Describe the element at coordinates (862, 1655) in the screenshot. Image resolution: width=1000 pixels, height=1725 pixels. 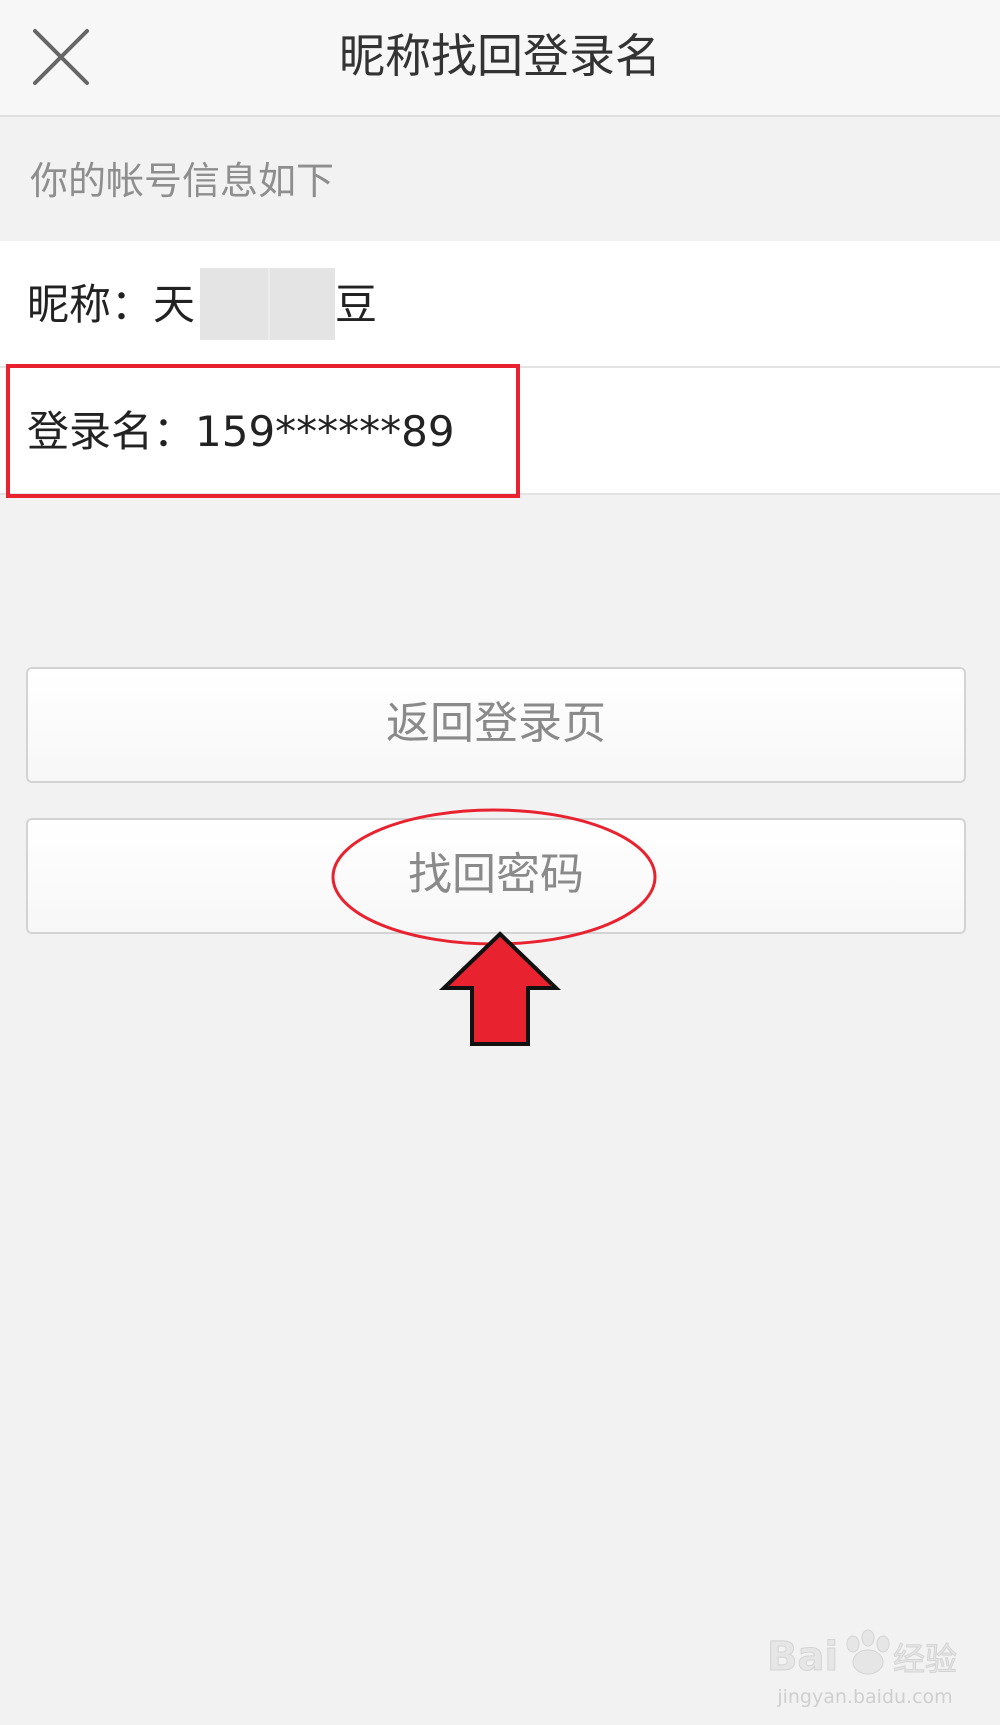
I see `baidu-paw-logo-icon: Bai 经验` at that location.